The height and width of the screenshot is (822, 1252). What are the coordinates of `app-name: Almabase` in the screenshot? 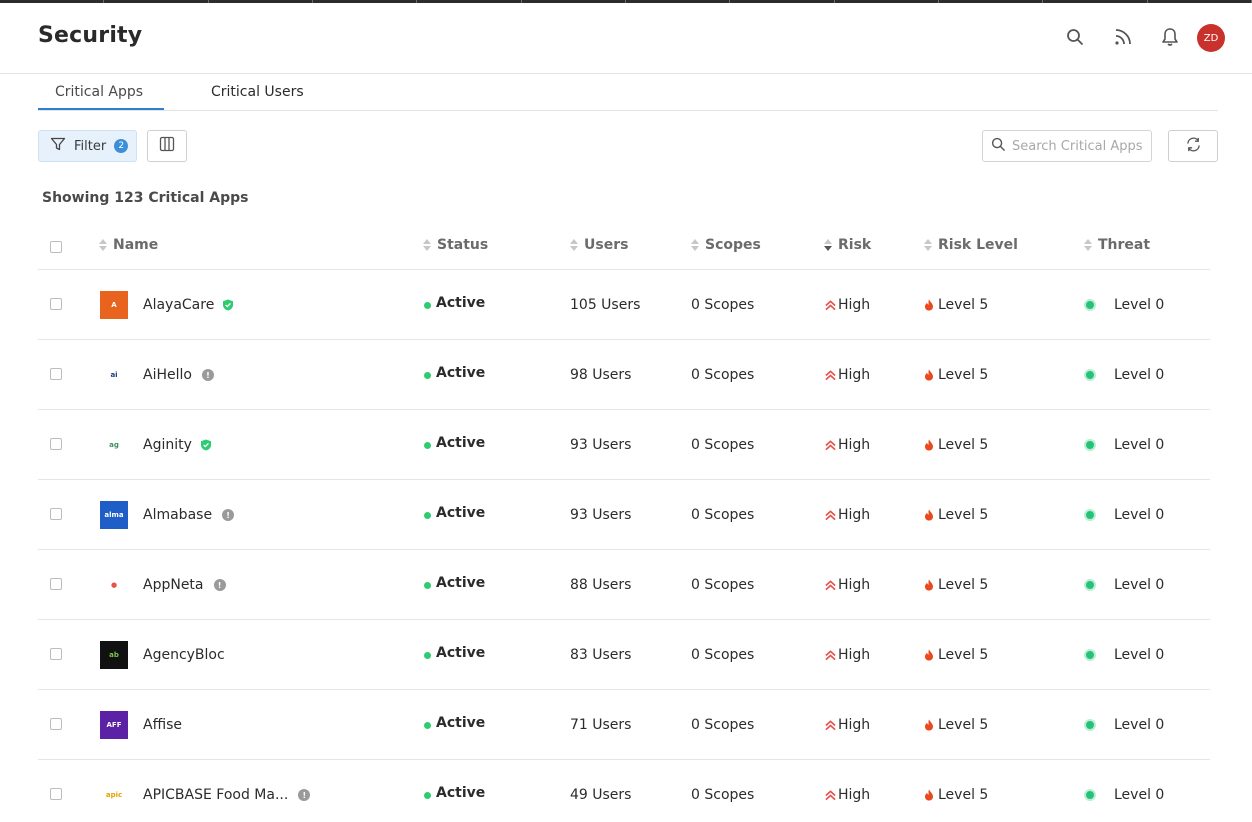 It's located at (177, 515).